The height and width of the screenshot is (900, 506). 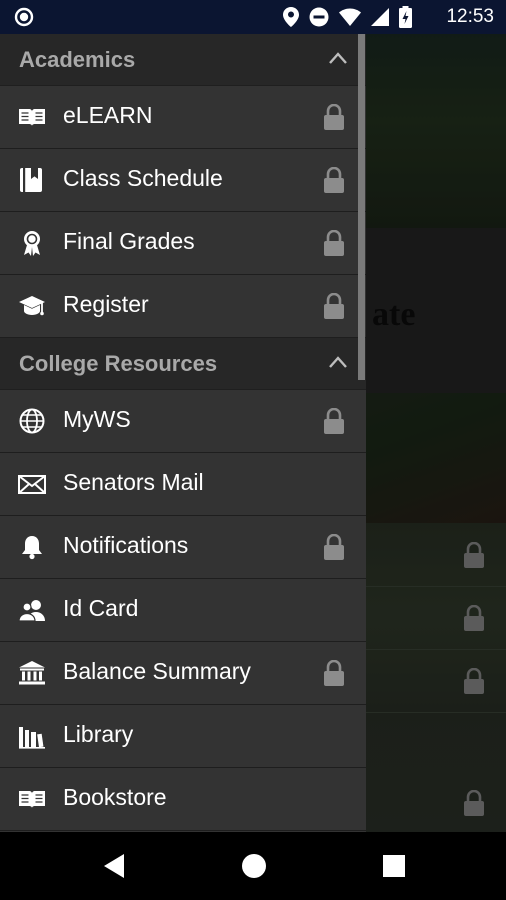 What do you see at coordinates (361, 207) in the screenshot?
I see `drawer-scrollbar` at bounding box center [361, 207].